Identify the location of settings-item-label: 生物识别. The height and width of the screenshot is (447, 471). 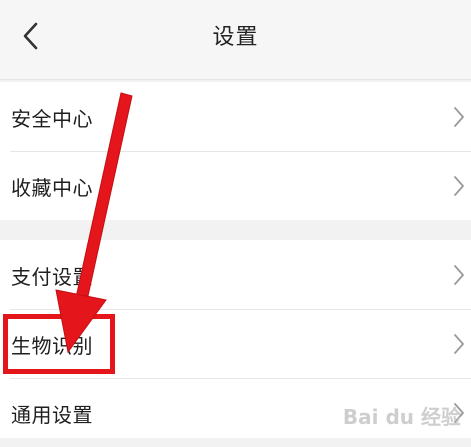
(52, 346).